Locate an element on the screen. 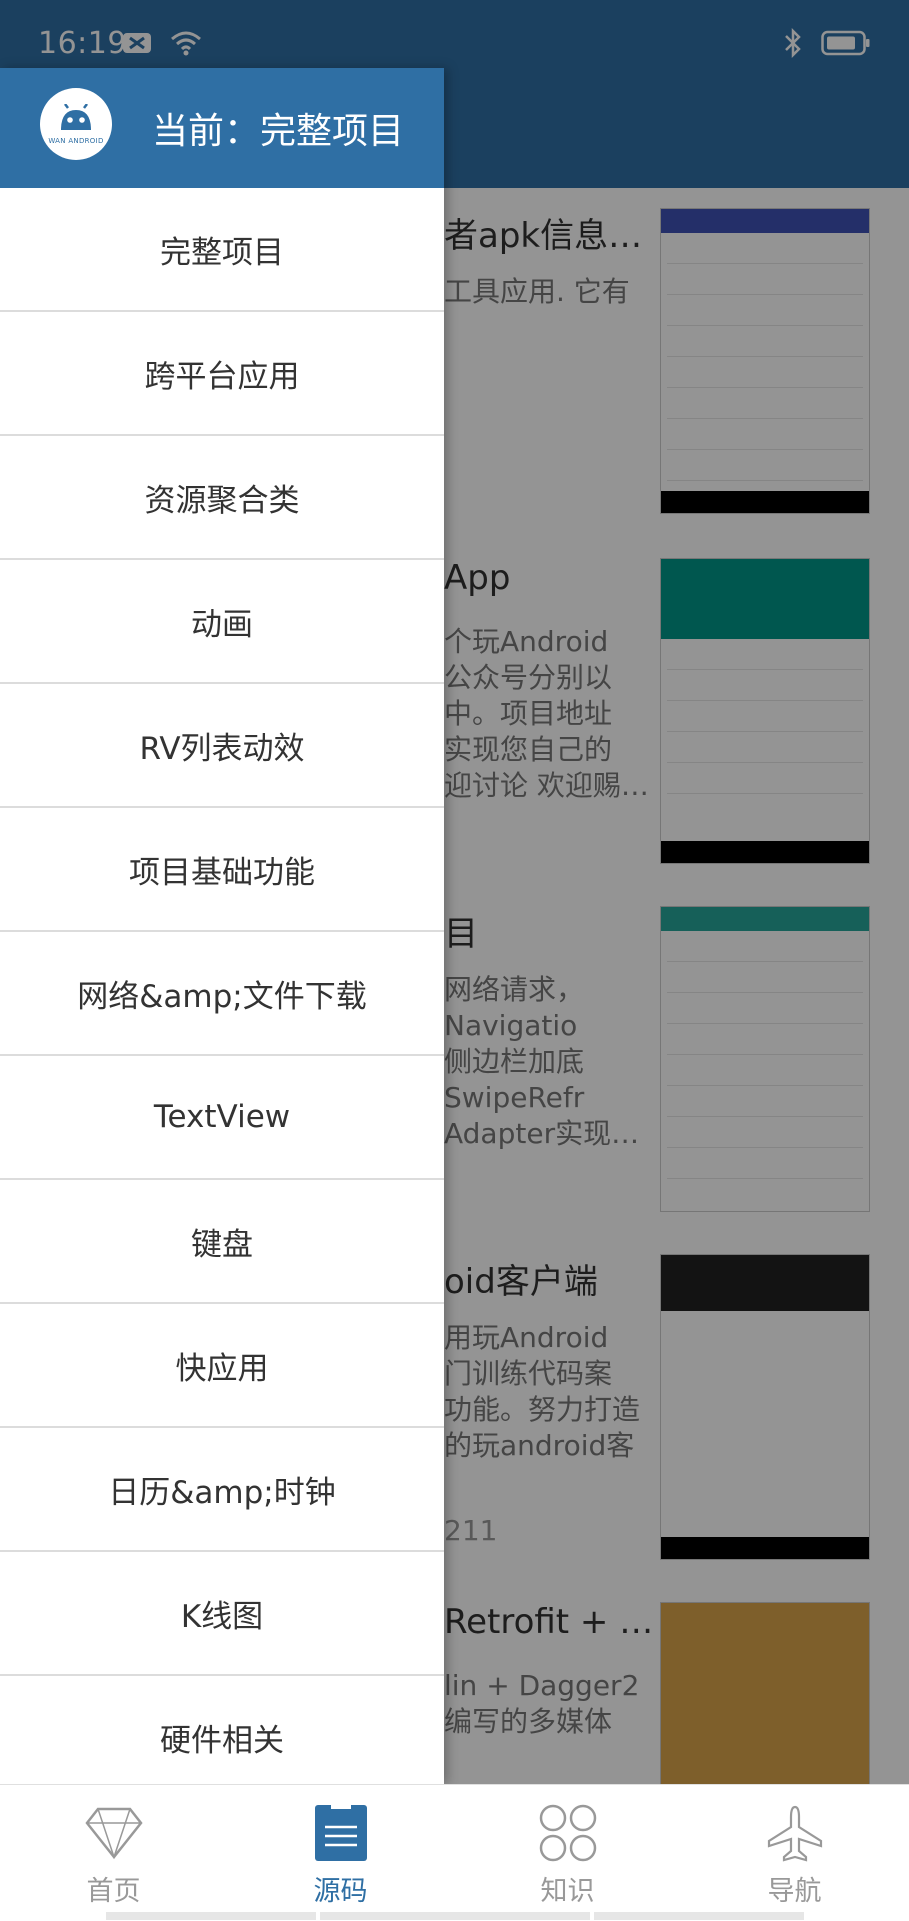  category-item: K线图 is located at coordinates (222, 1614).